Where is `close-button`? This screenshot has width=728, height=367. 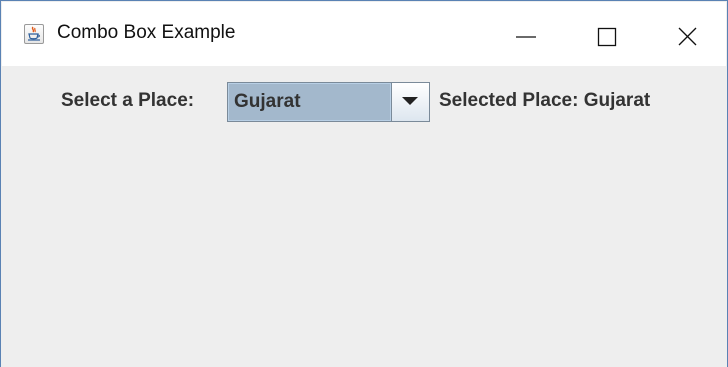
close-button is located at coordinates (687, 34).